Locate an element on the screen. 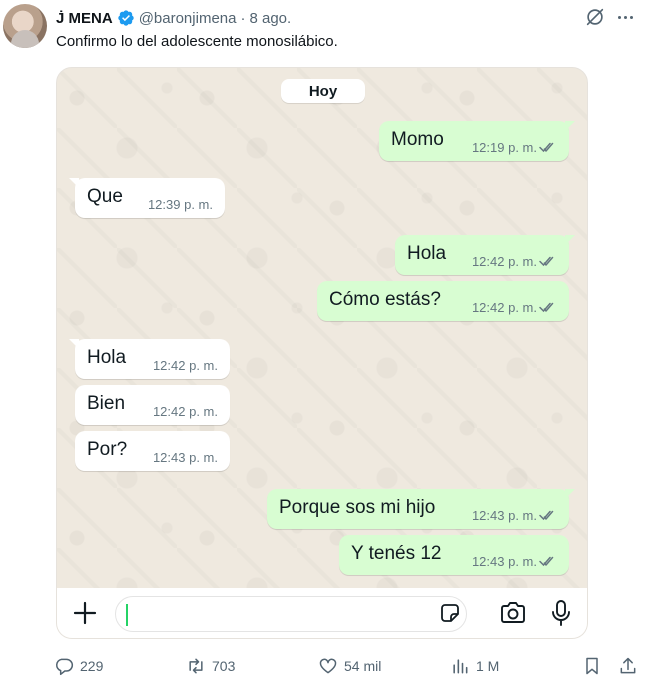  share-button is located at coordinates (628, 666).